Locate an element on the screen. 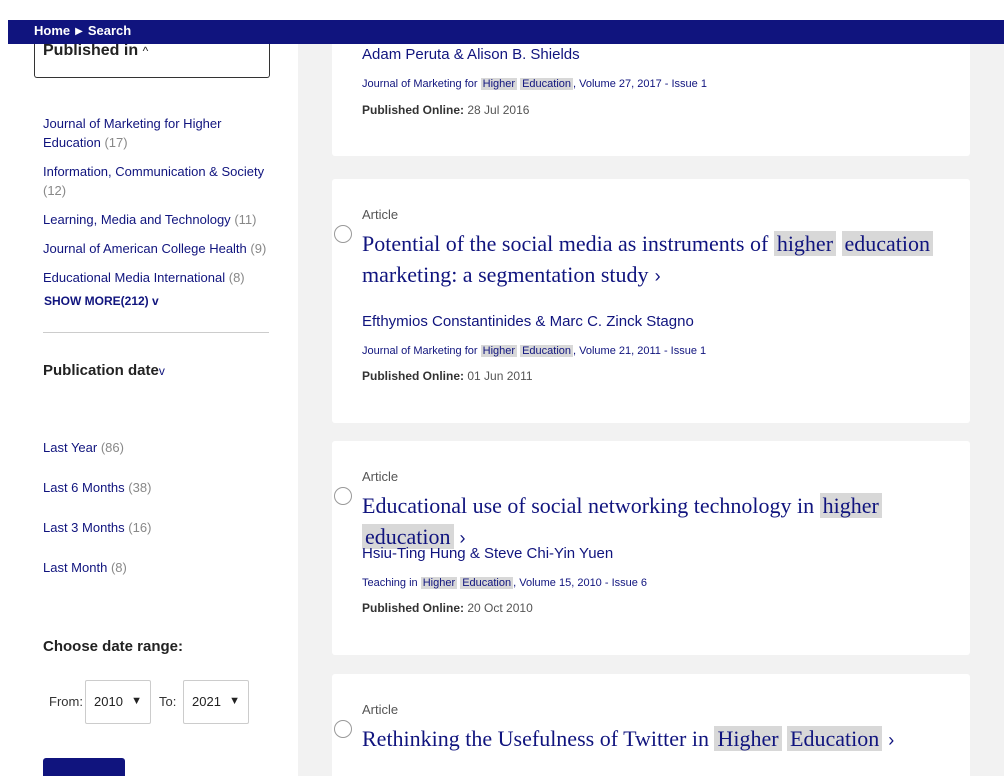 This screenshot has height=776, width=1004. date-filter-count: (16) is located at coordinates (140, 527).